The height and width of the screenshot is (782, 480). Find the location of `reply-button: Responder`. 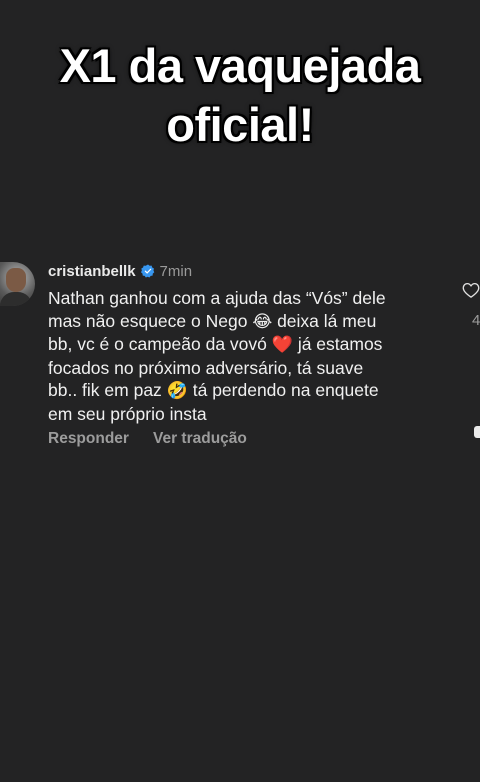

reply-button: Responder is located at coordinates (88, 439).